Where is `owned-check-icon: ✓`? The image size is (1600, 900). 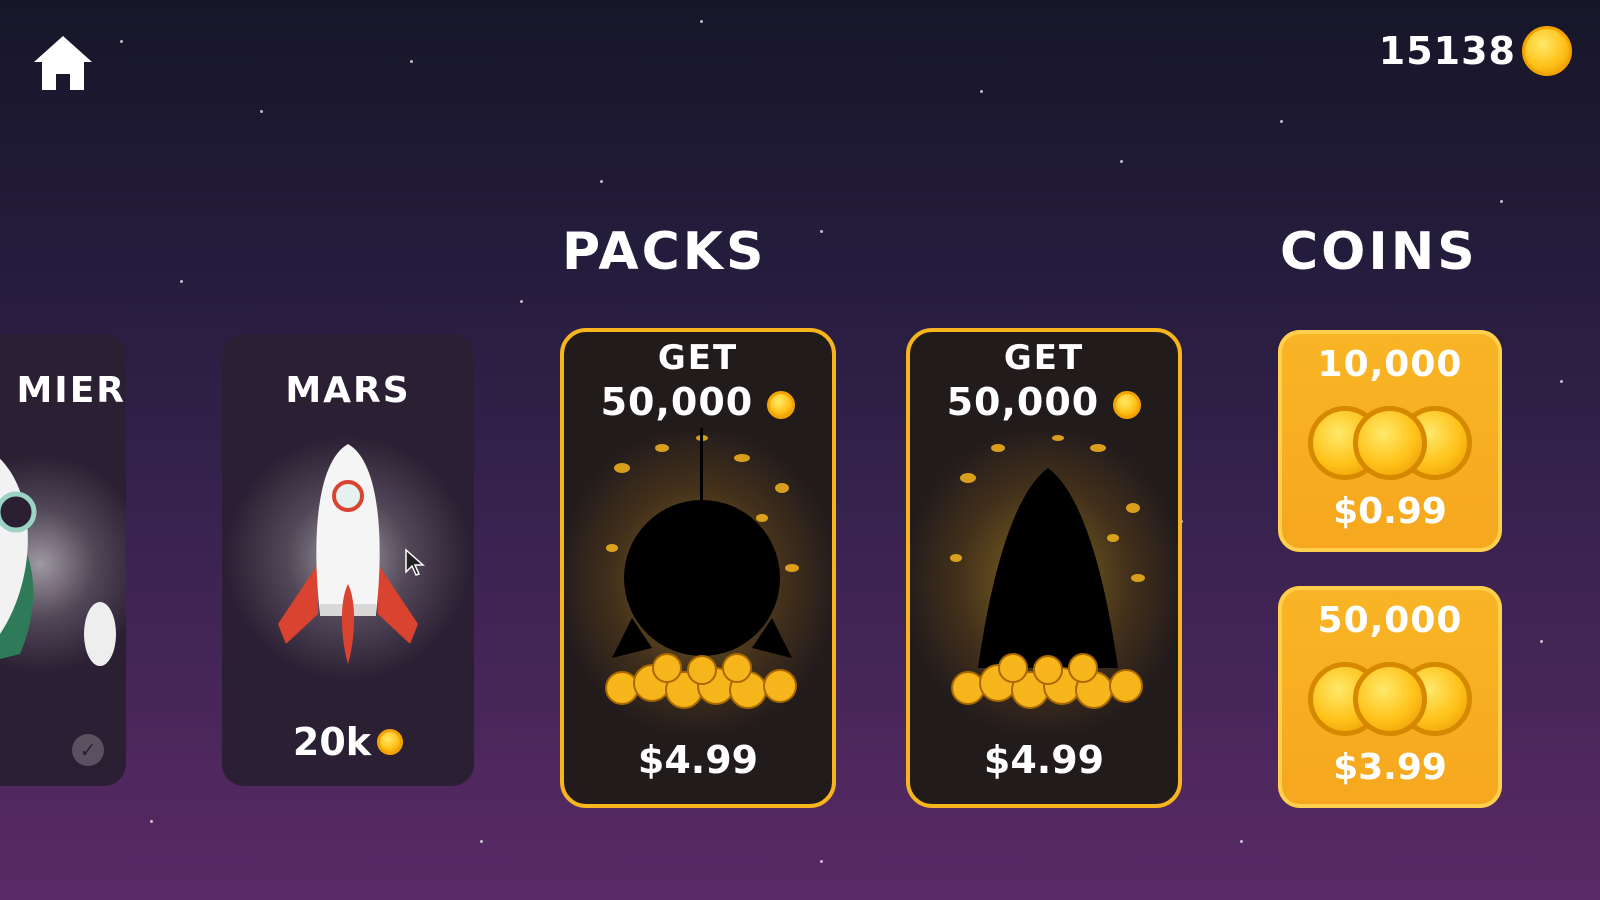 owned-check-icon: ✓ is located at coordinates (88, 750).